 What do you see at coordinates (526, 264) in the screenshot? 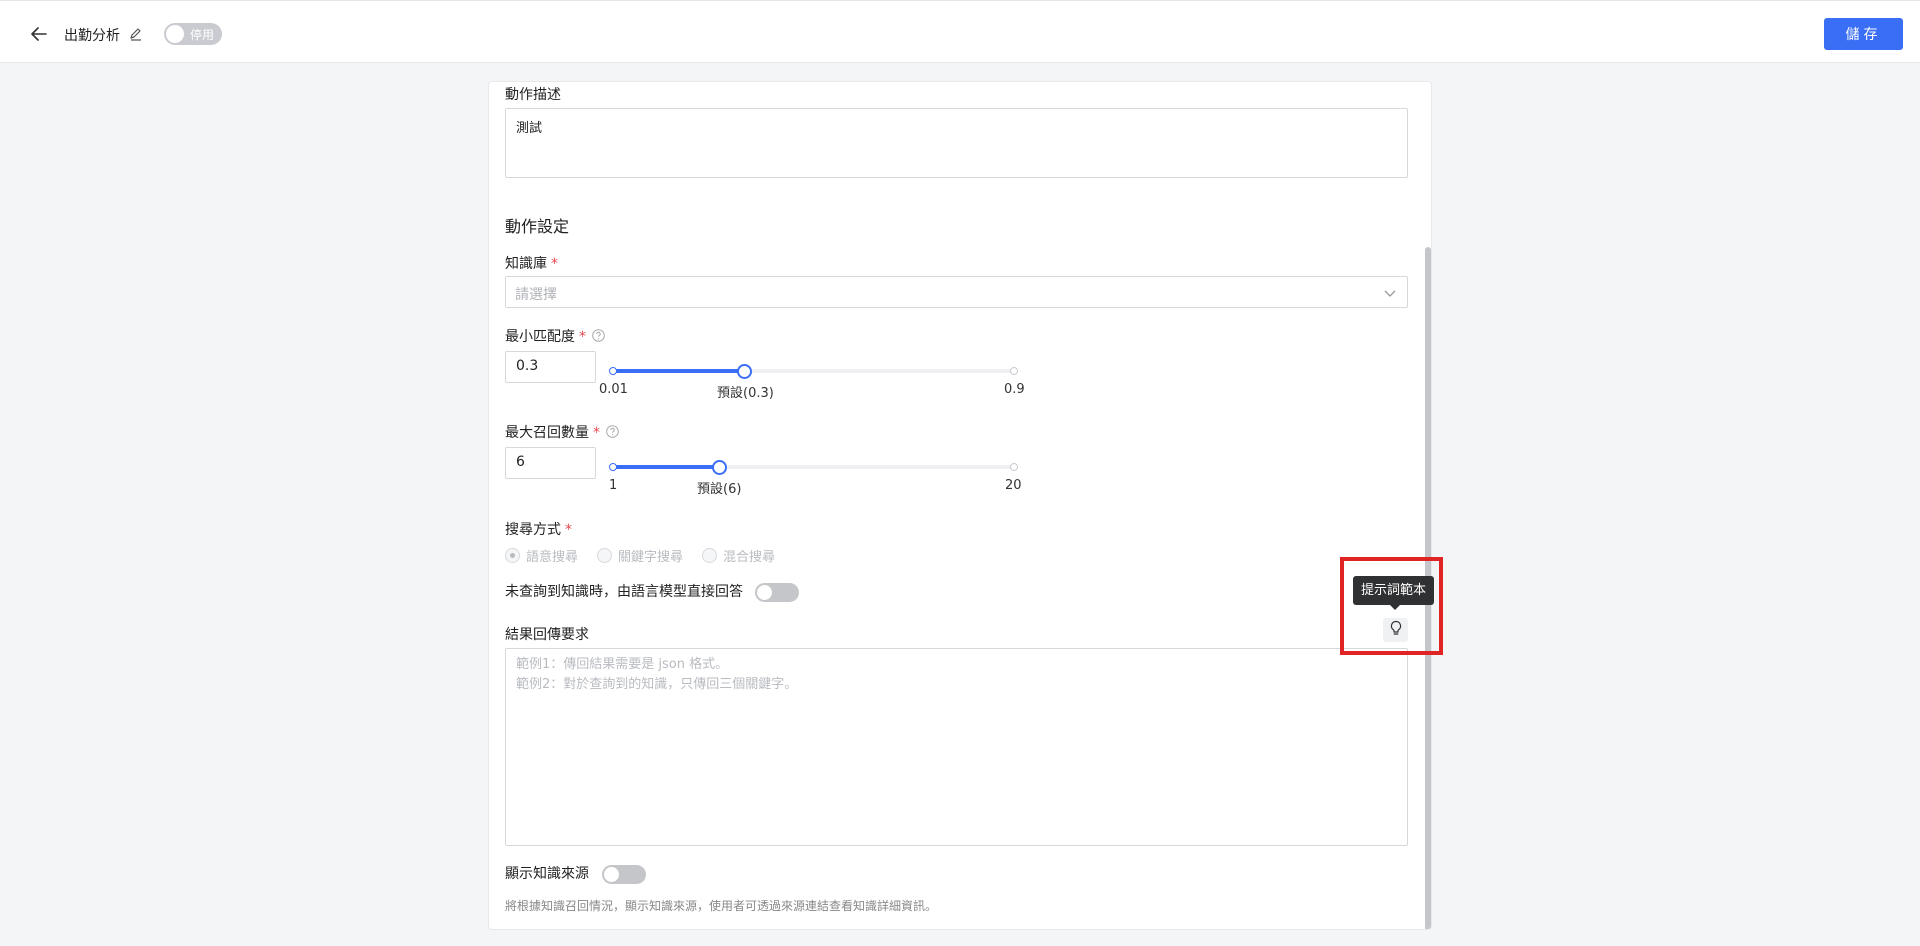
I see `knowledge-base-label-text: 知識庫` at bounding box center [526, 264].